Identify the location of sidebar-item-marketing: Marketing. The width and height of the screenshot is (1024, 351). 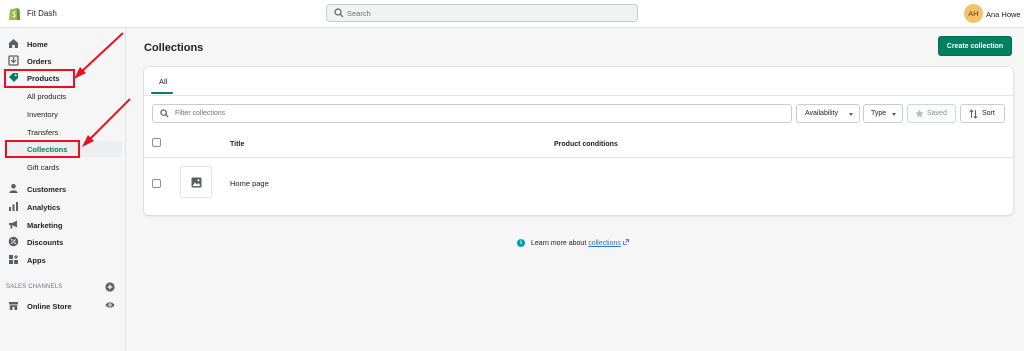
(63, 225).